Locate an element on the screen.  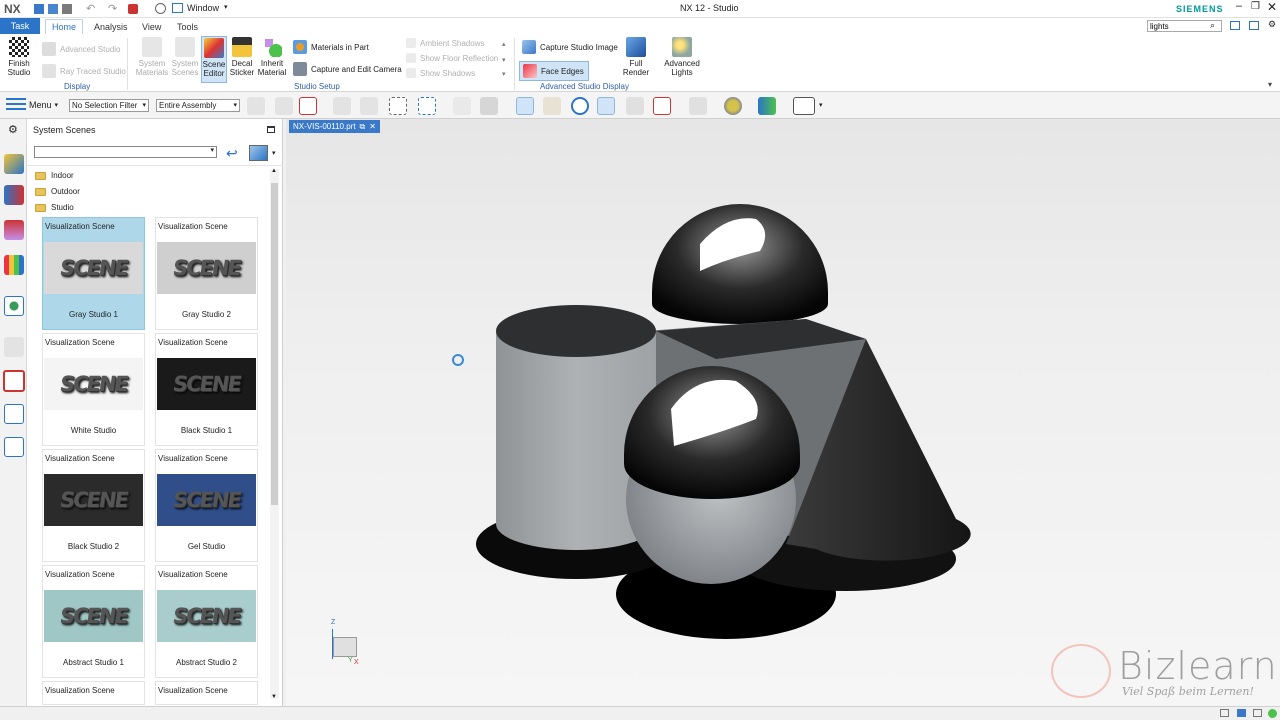
reuse-library-icon is located at coordinates (14, 265).